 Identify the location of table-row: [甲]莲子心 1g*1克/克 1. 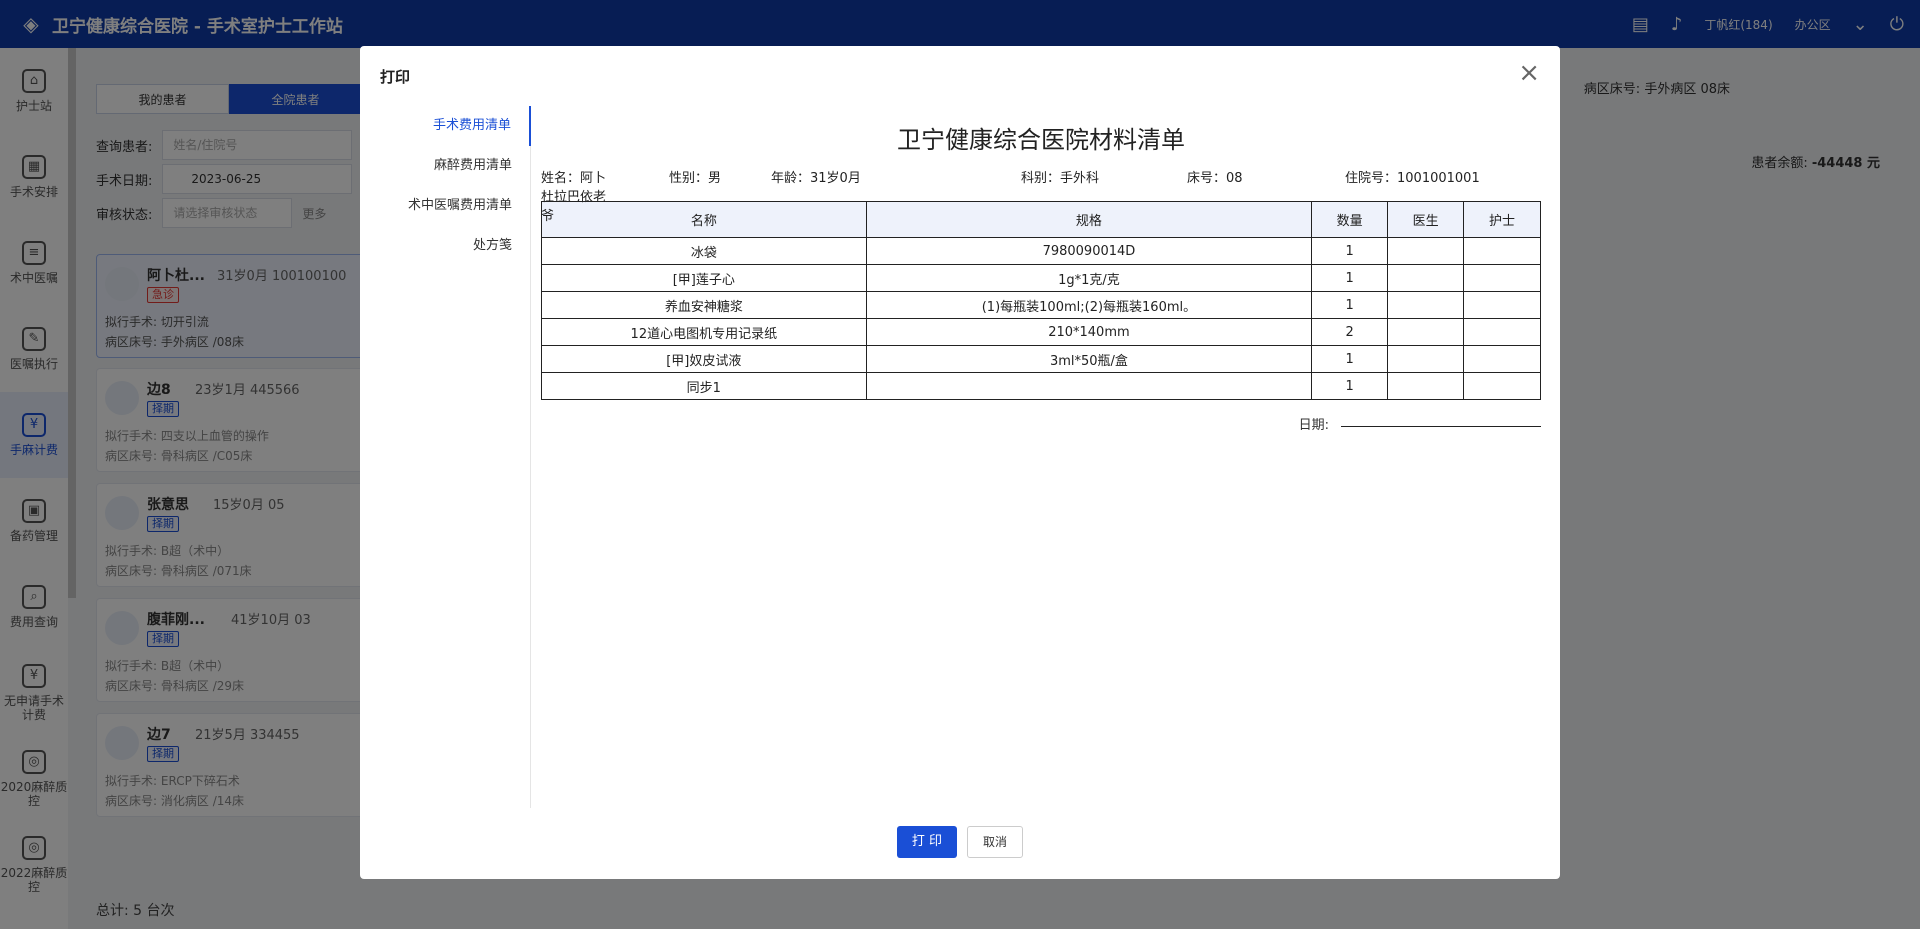
(1041, 278).